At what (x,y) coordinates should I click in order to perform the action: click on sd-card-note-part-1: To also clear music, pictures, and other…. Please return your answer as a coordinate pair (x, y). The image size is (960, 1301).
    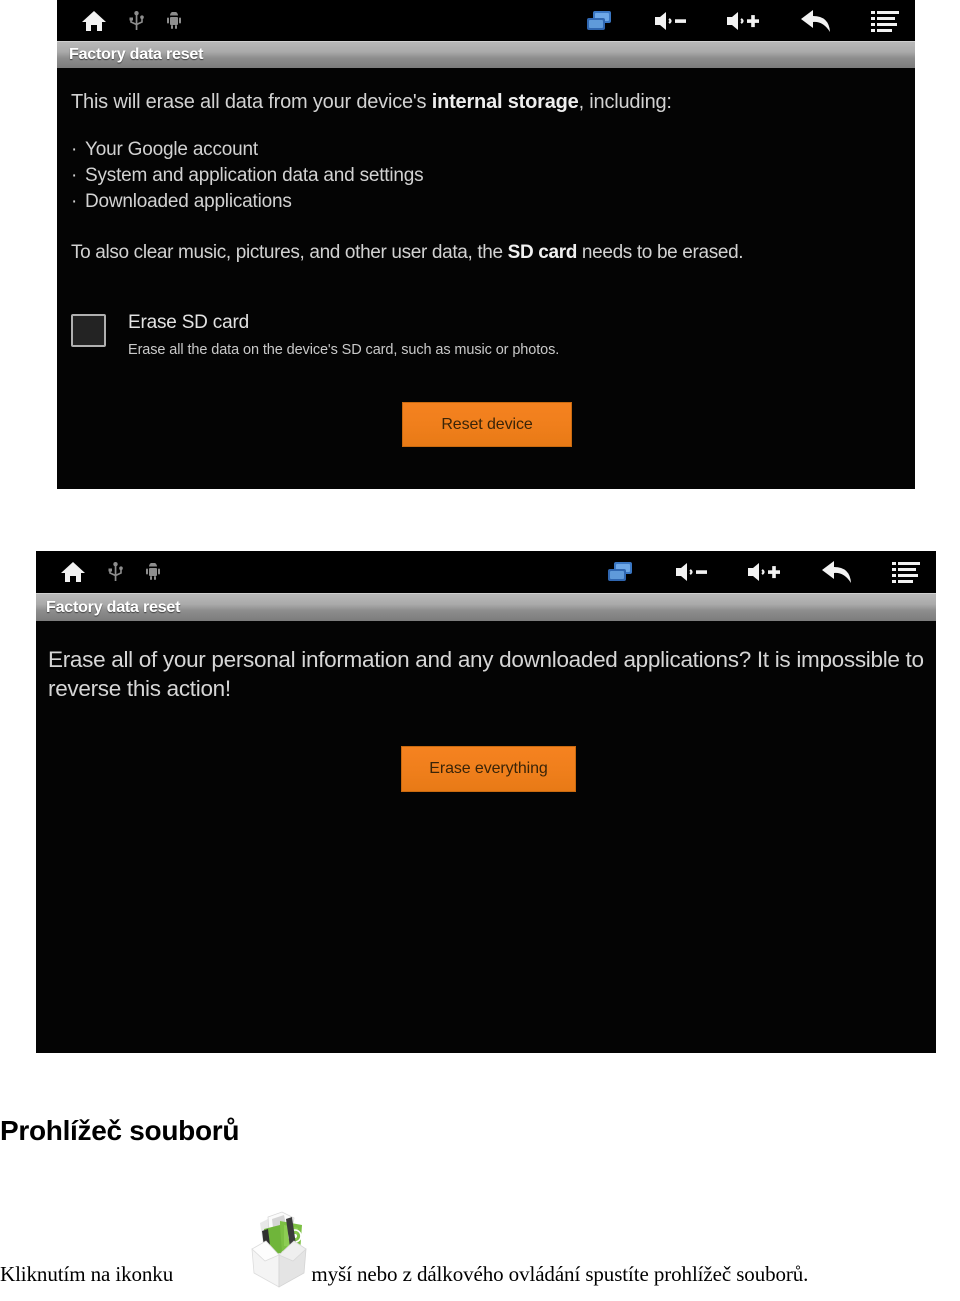
    Looking at the image, I should click on (289, 252).